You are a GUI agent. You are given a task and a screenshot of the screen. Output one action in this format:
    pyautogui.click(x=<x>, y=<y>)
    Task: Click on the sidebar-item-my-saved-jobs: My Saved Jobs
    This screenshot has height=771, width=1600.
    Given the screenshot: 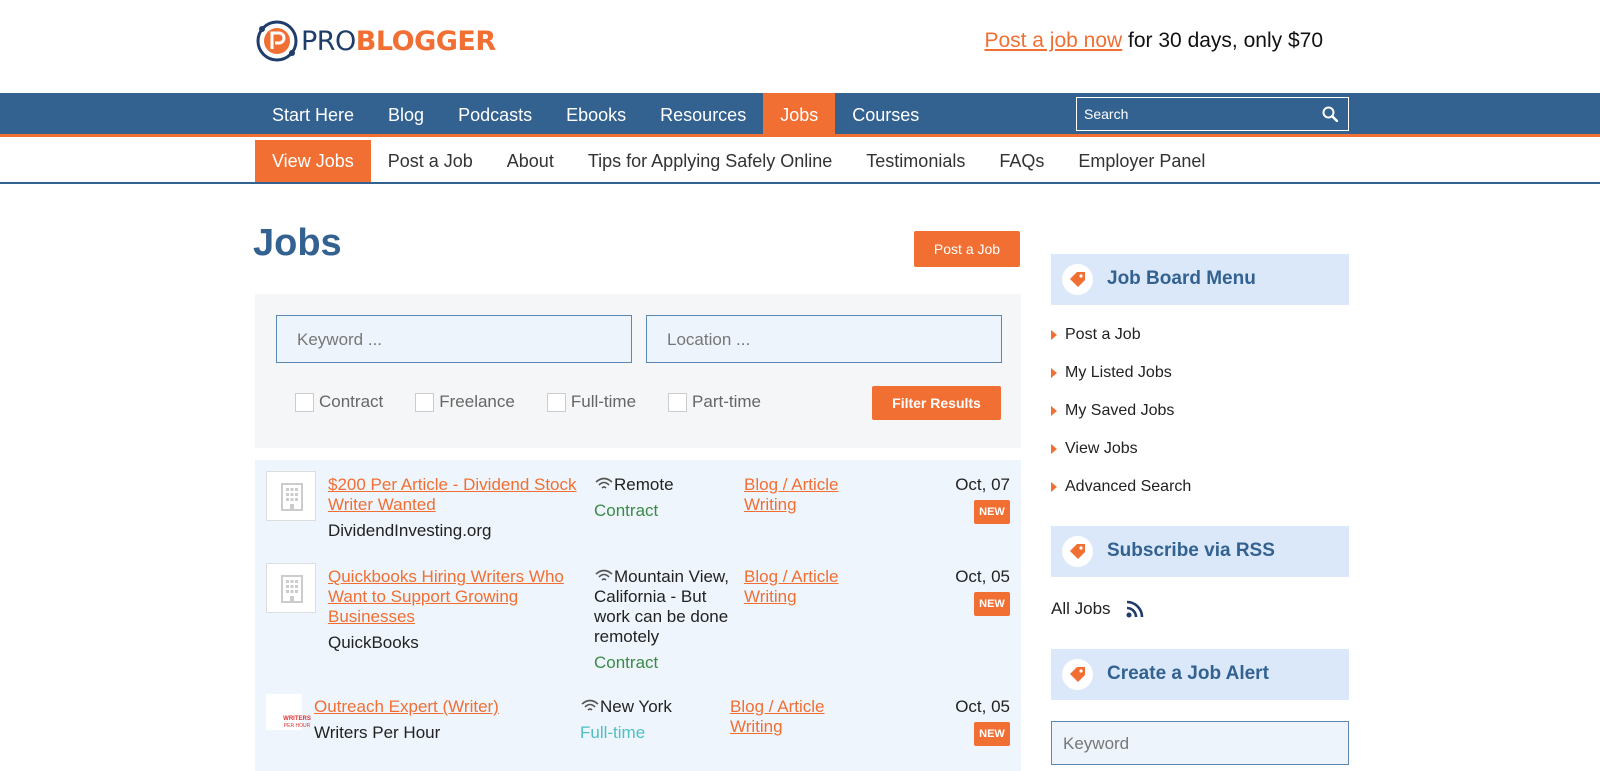 What is the action you would take?
    pyautogui.click(x=1121, y=411)
    